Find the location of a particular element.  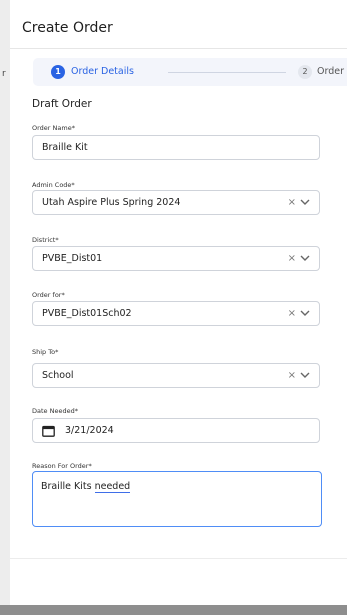

date-needed-input: 3/21/2024 is located at coordinates (176, 430).